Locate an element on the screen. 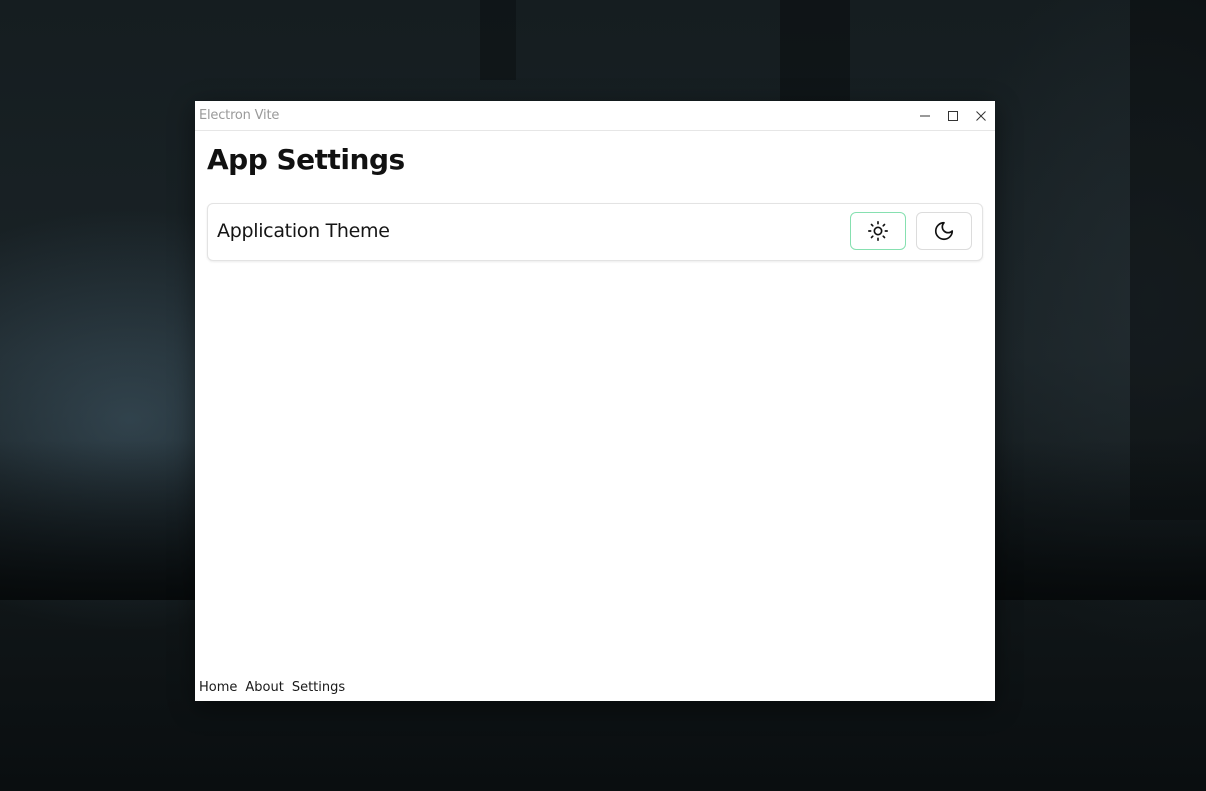 This screenshot has width=1206, height=791. window-controls is located at coordinates (953, 115).